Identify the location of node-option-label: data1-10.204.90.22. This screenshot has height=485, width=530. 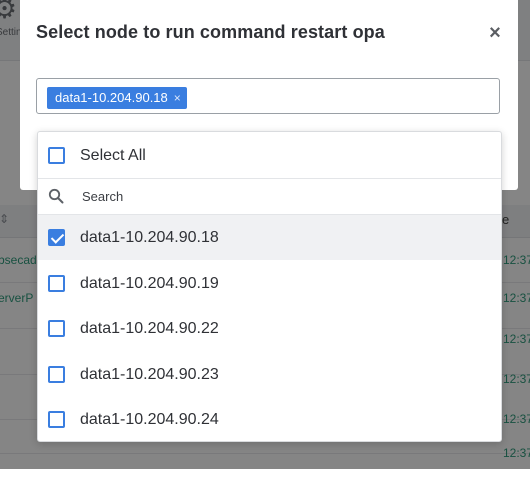
(149, 328).